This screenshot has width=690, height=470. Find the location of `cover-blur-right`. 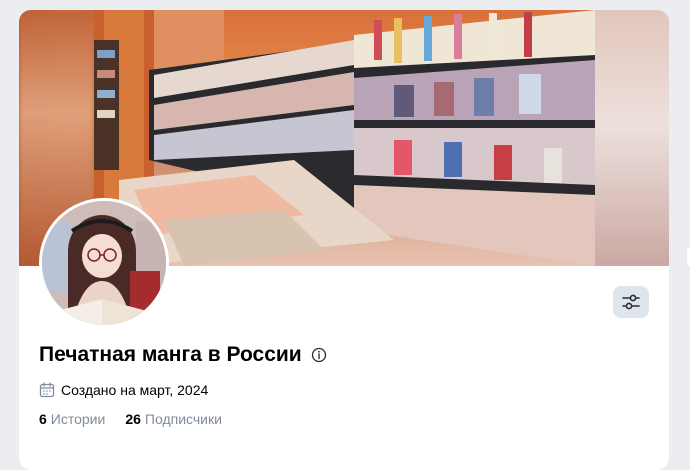

cover-blur-right is located at coordinates (632, 138).